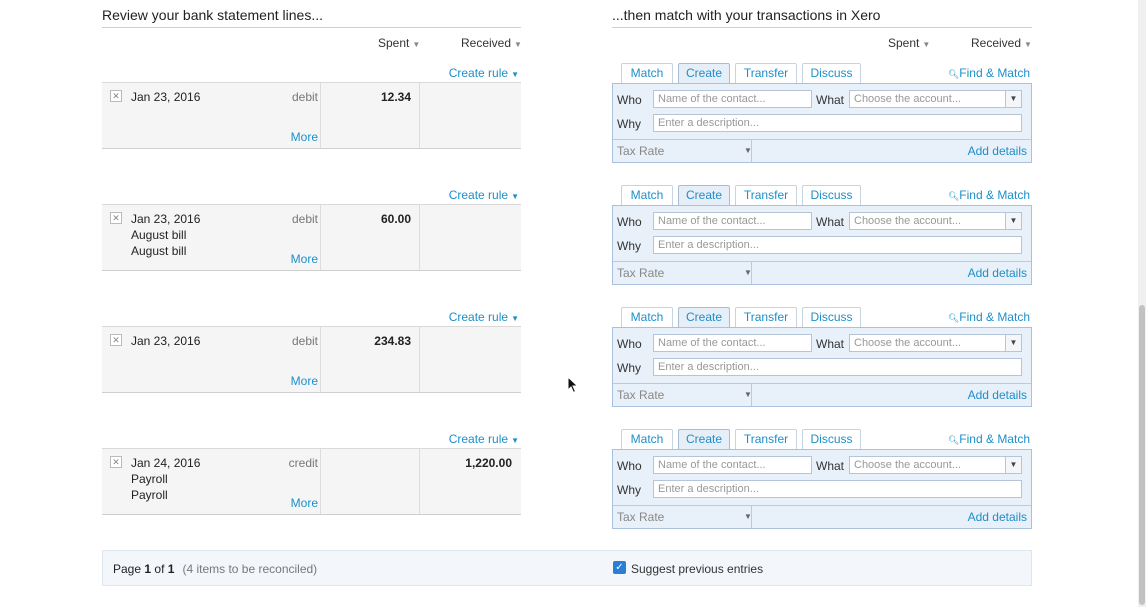  Describe the element at coordinates (149, 495) in the screenshot. I see `statement-reference: Payroll` at that location.